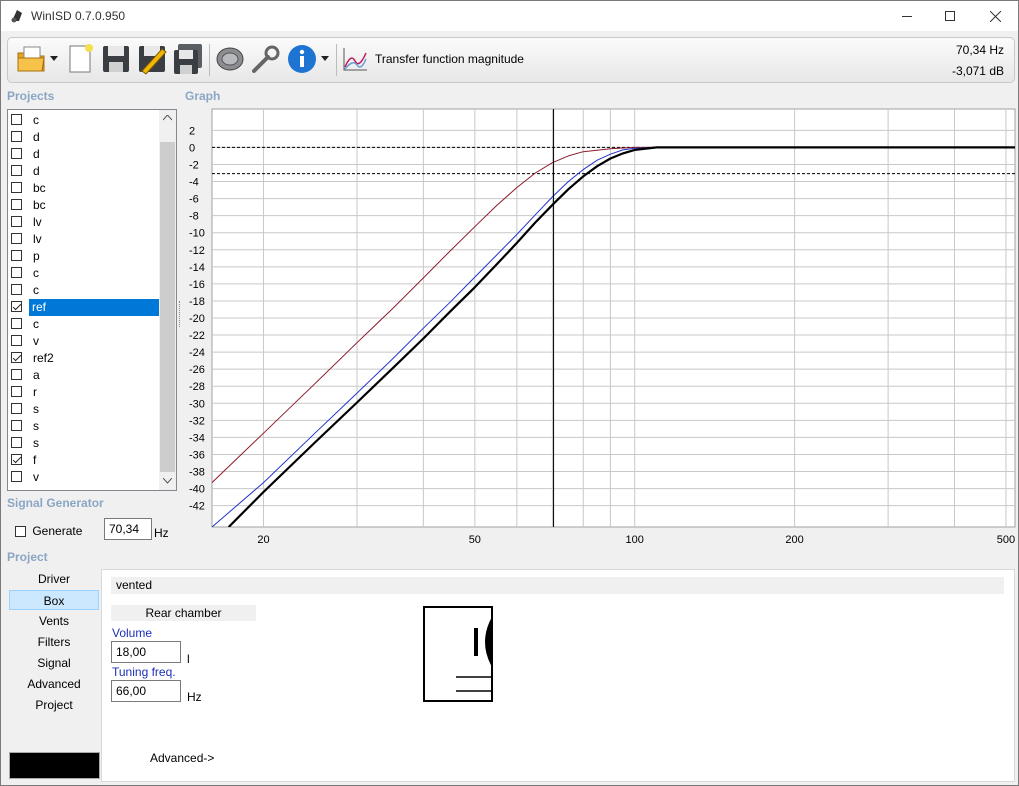  What do you see at coordinates (54, 579) in the screenshot?
I see `nav-item-driver: Driver` at bounding box center [54, 579].